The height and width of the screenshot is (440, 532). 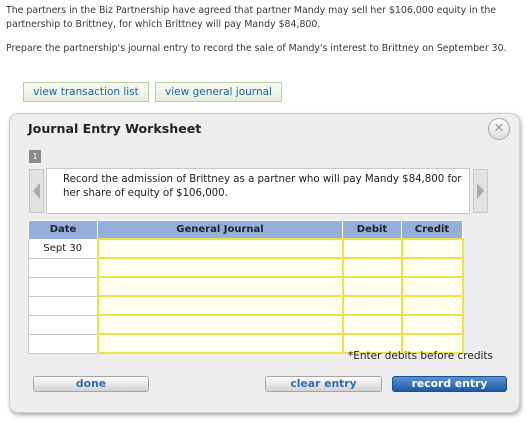 I want to click on next-step-button, so click(x=480, y=191).